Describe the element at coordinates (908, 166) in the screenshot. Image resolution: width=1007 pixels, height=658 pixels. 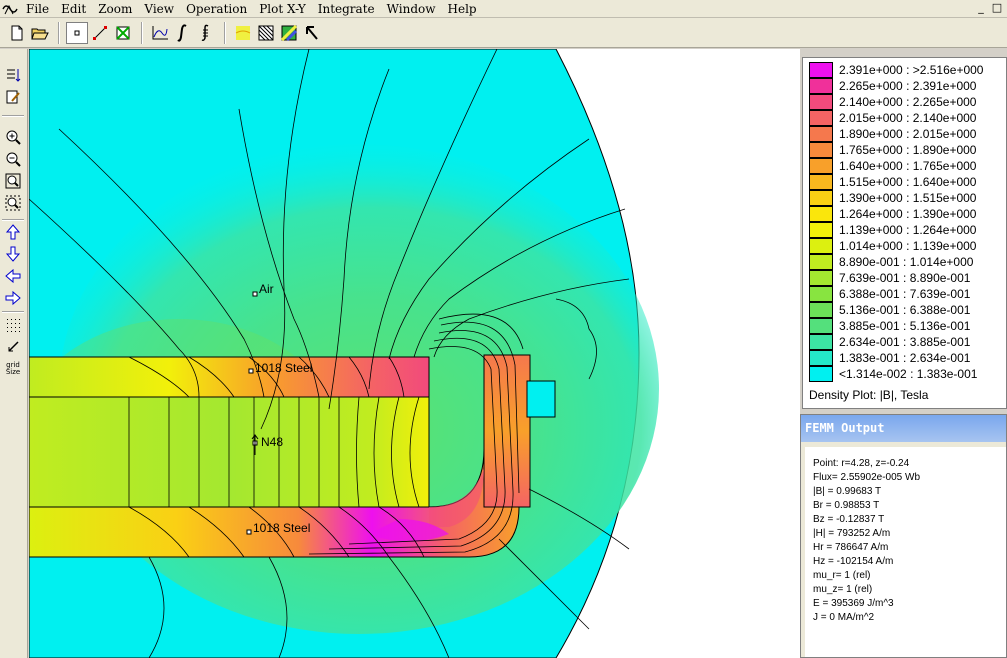
I see `legend-range-text: 1.640e+000 : 1.765e+000` at that location.